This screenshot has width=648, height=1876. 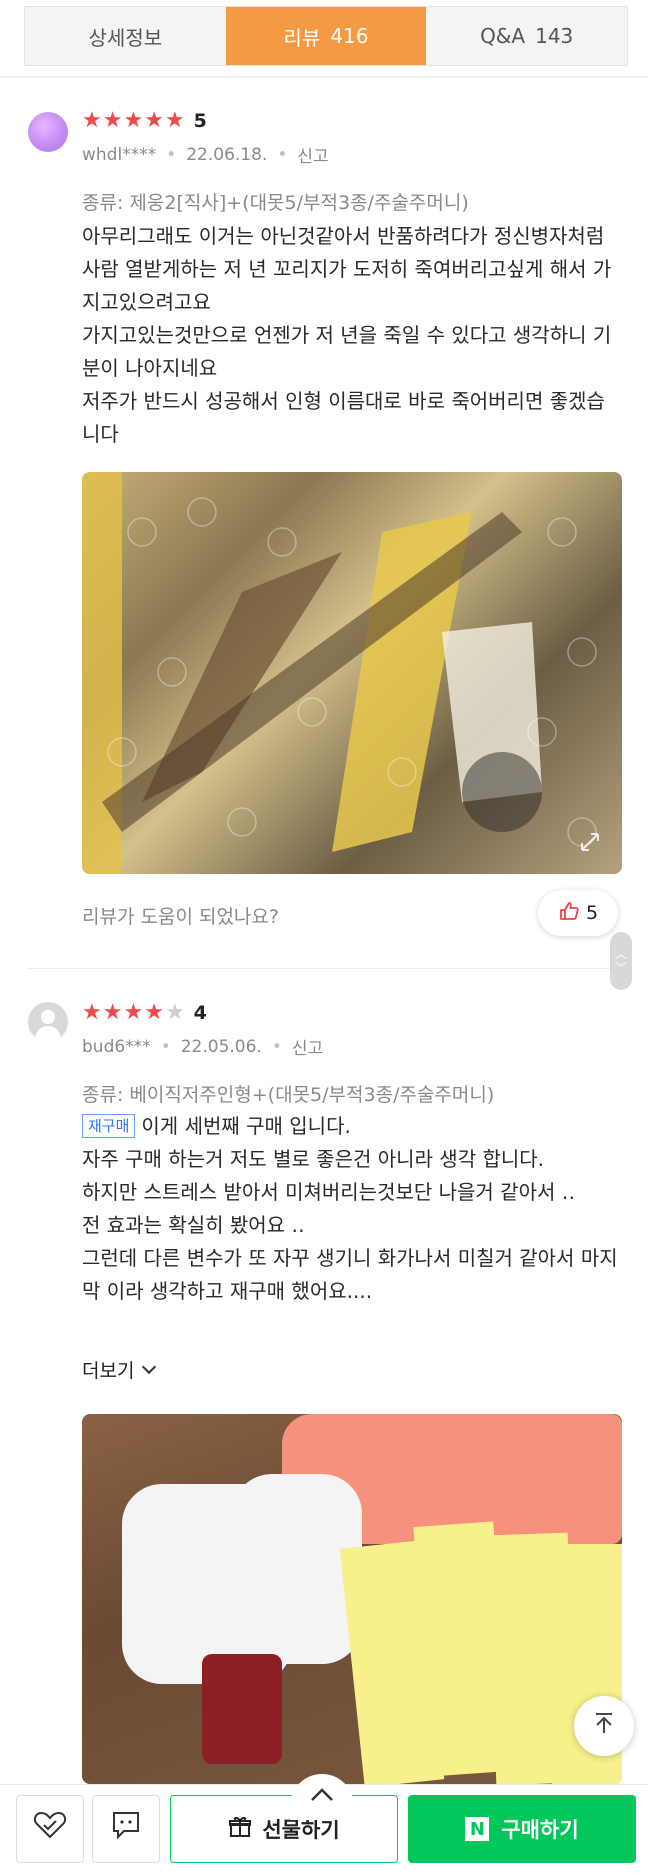 I want to click on tab-count: 416, so click(x=349, y=36).